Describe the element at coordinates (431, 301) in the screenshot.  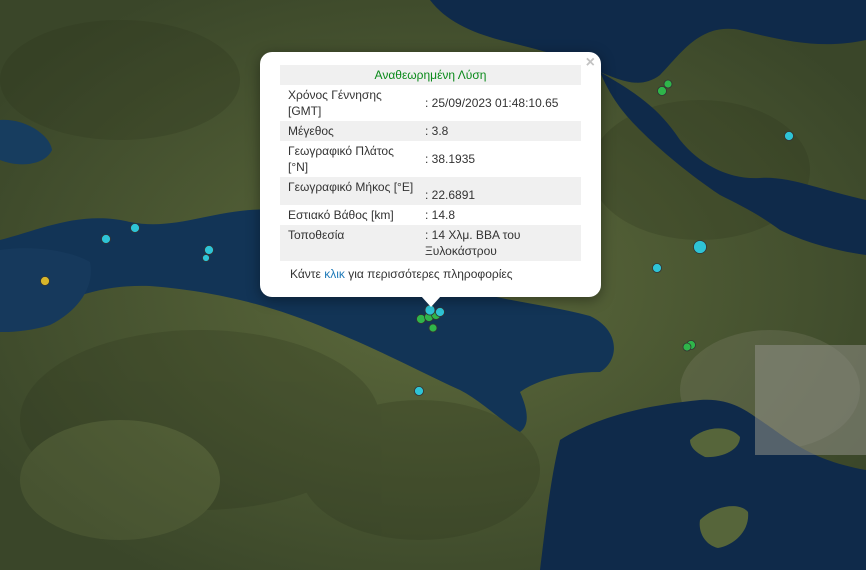
I see `popup-tip` at that location.